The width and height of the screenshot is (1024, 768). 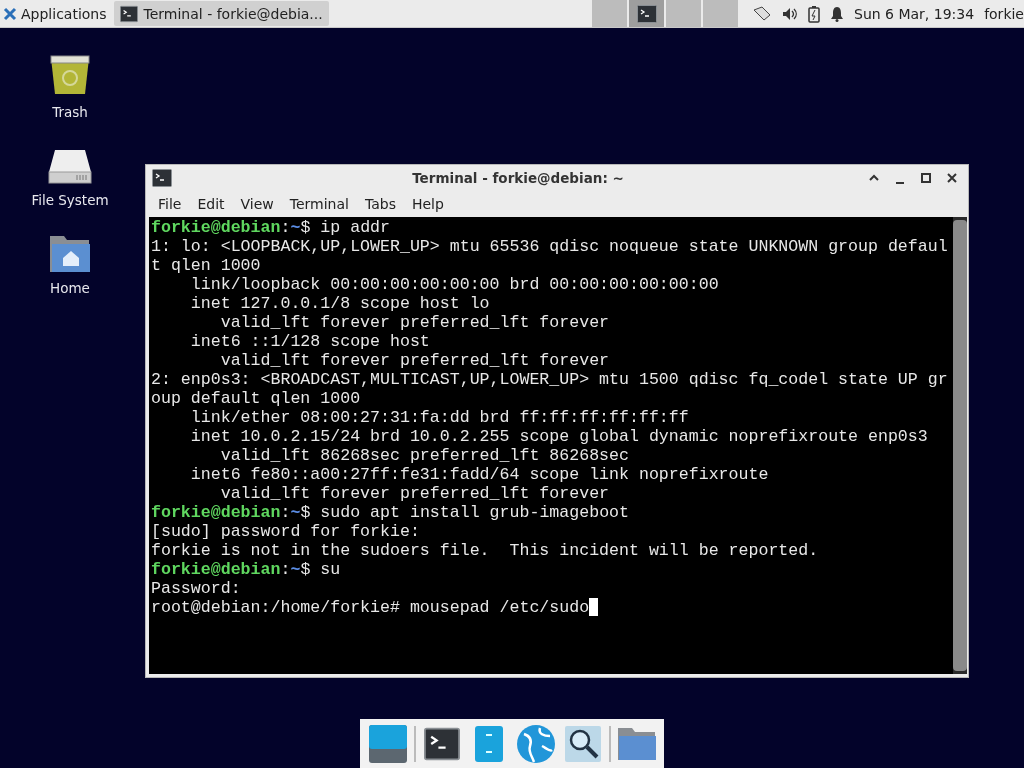 What do you see at coordinates (10, 13) in the screenshot?
I see `xfce-logo-icon` at bounding box center [10, 13].